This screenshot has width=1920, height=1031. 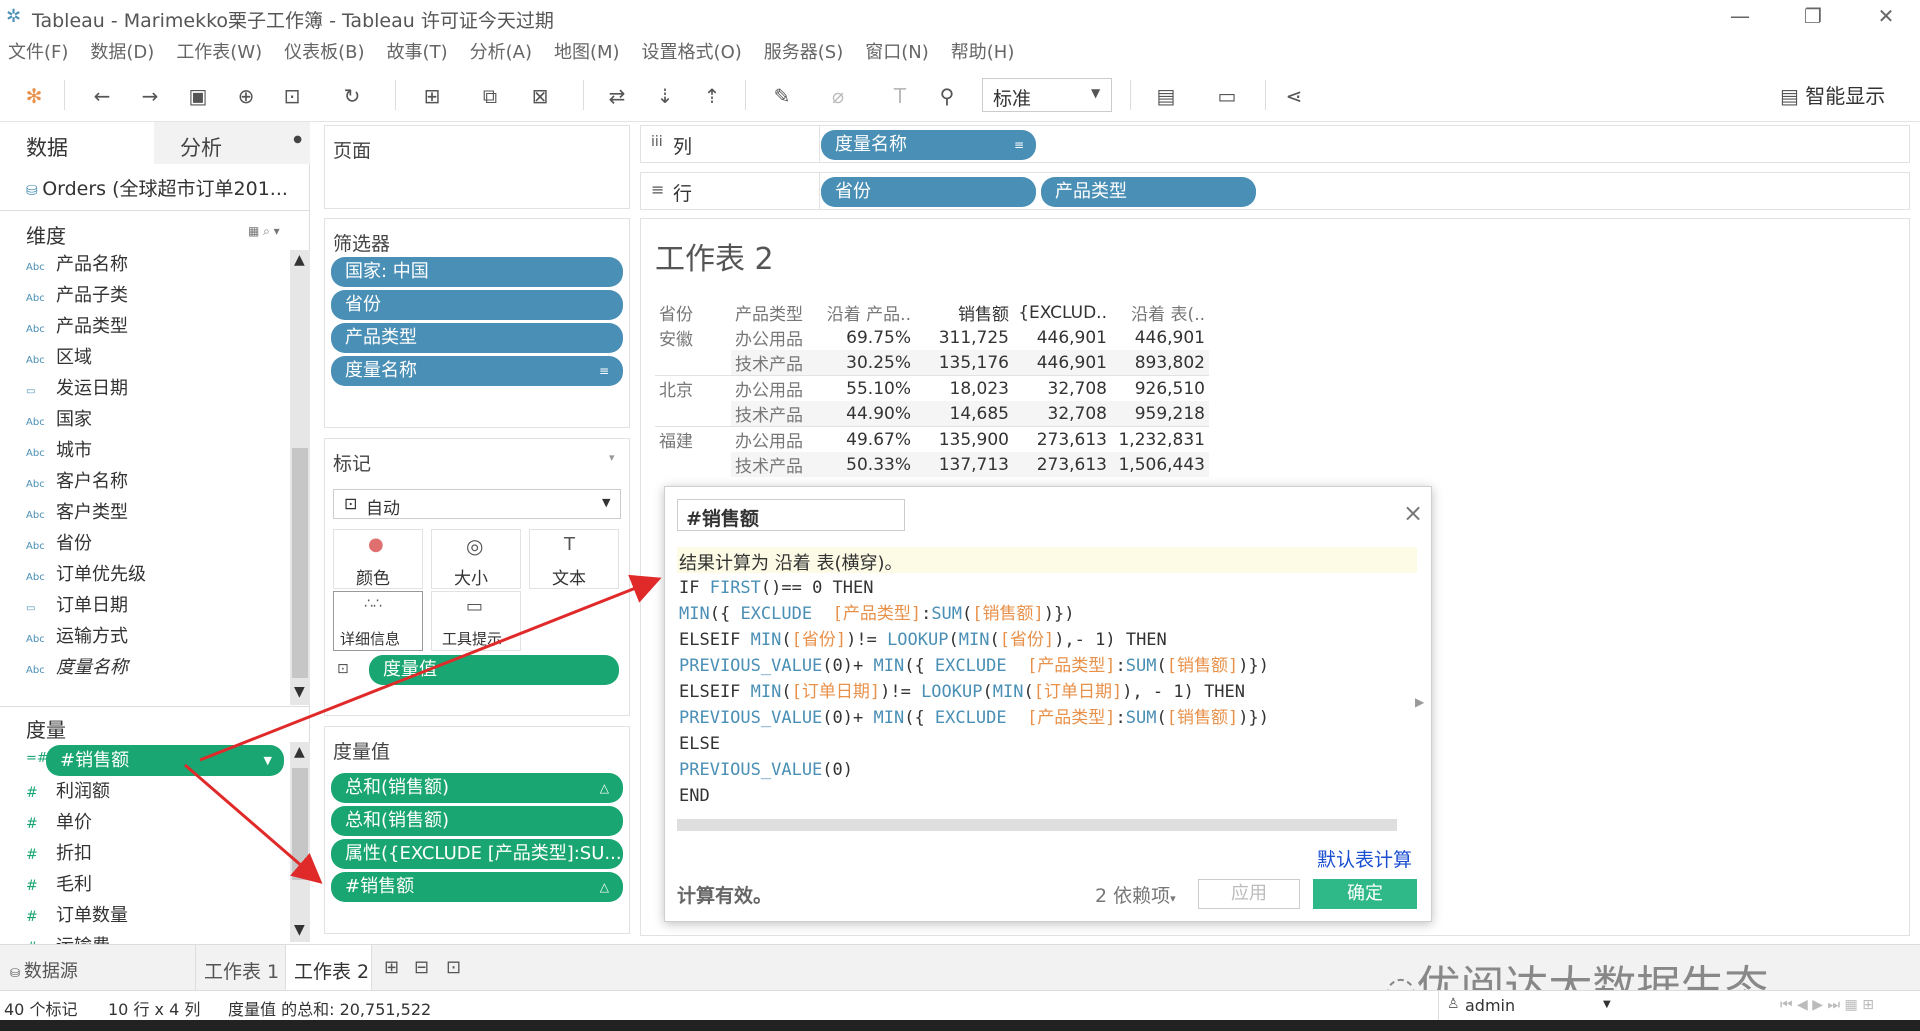 What do you see at coordinates (77, 512) in the screenshot?
I see `dimension-item: Abc 客户类型` at bounding box center [77, 512].